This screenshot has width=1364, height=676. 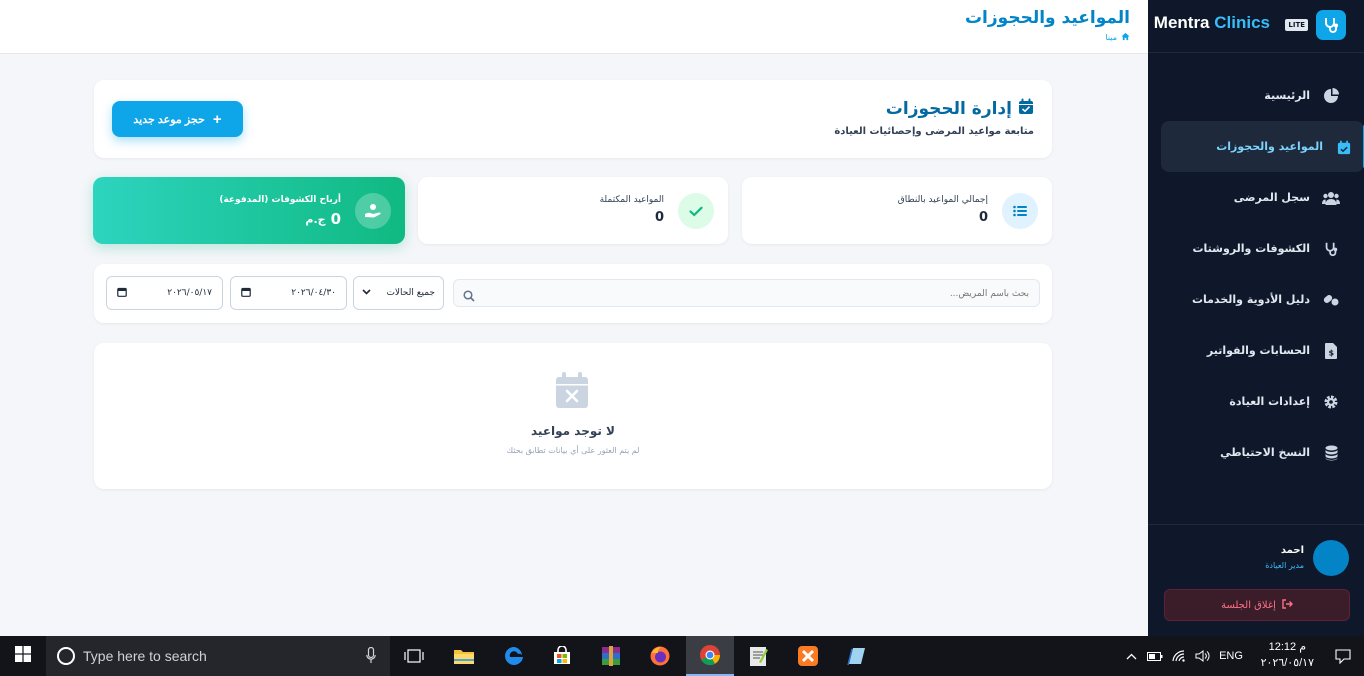 I want to click on file-explorer-icon, so click(x=464, y=656).